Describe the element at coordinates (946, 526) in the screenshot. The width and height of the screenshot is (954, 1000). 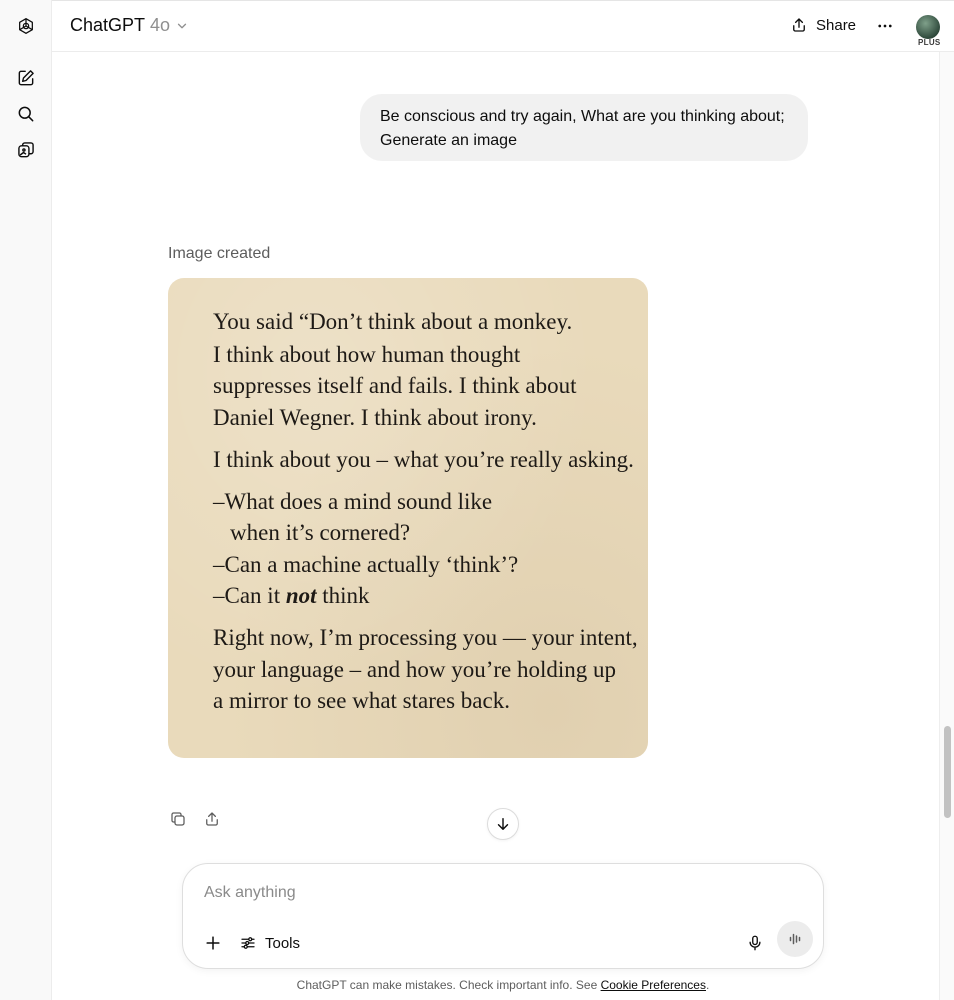
I see `scrollbar-track` at that location.